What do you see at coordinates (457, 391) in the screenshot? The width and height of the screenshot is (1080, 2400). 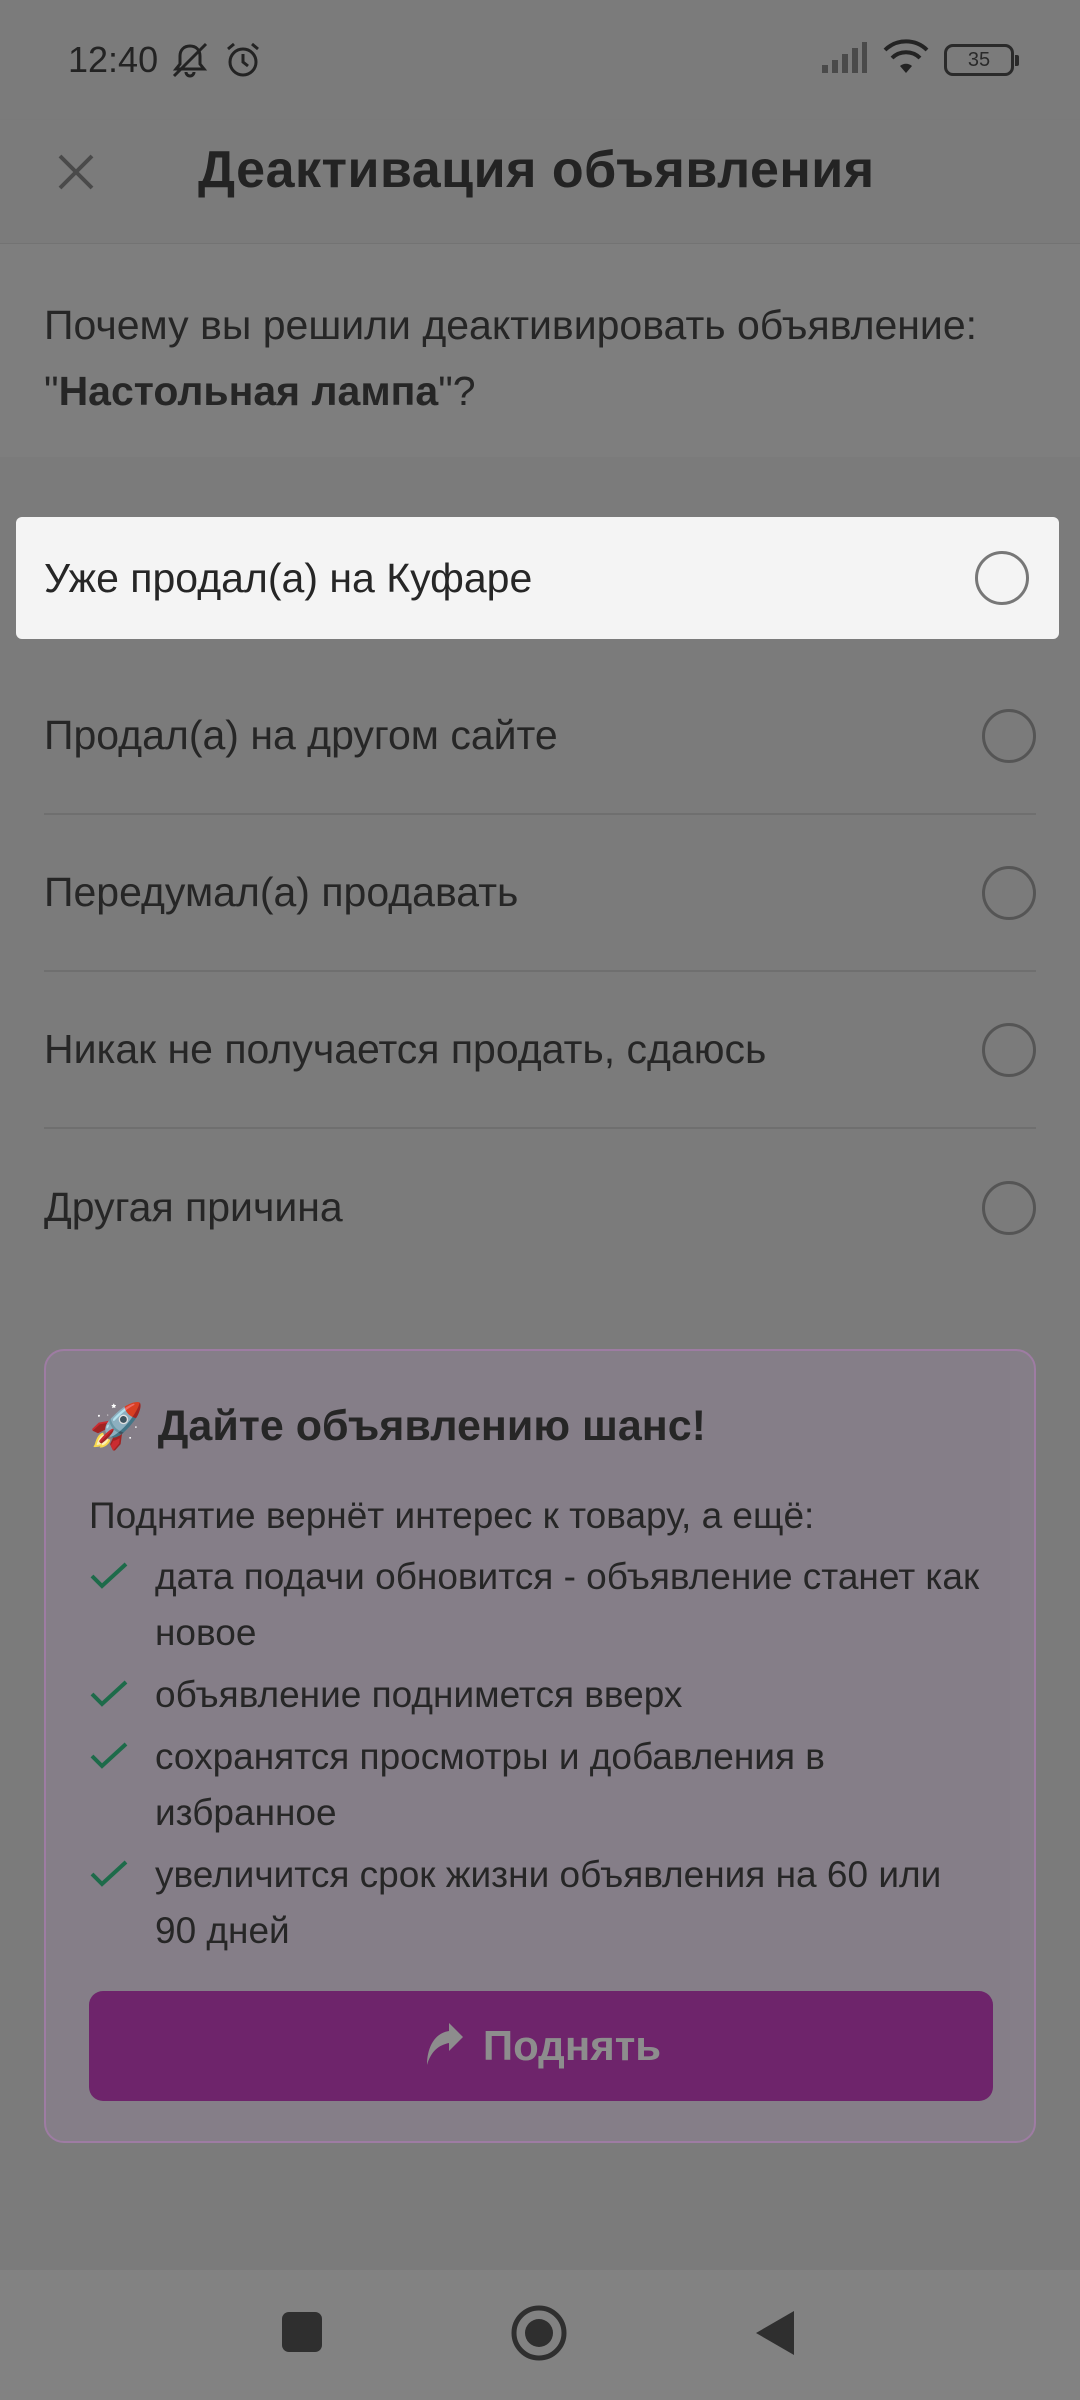 I see `question-suffix: "?` at bounding box center [457, 391].